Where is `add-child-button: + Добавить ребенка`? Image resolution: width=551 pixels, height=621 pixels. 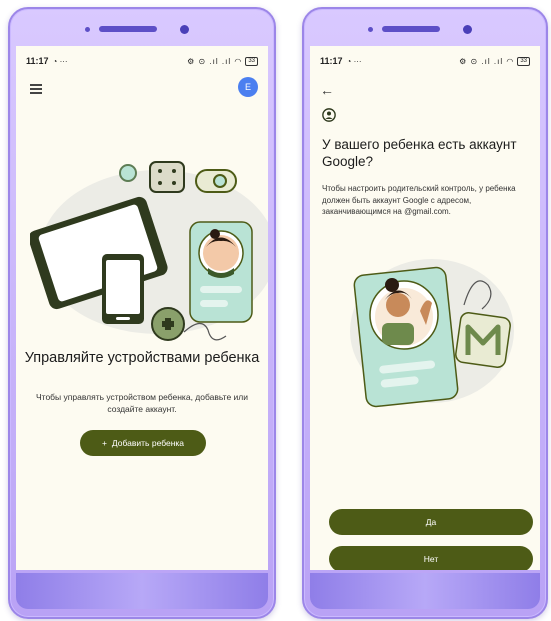 add-child-button: + Добавить ребенка is located at coordinates (143, 443).